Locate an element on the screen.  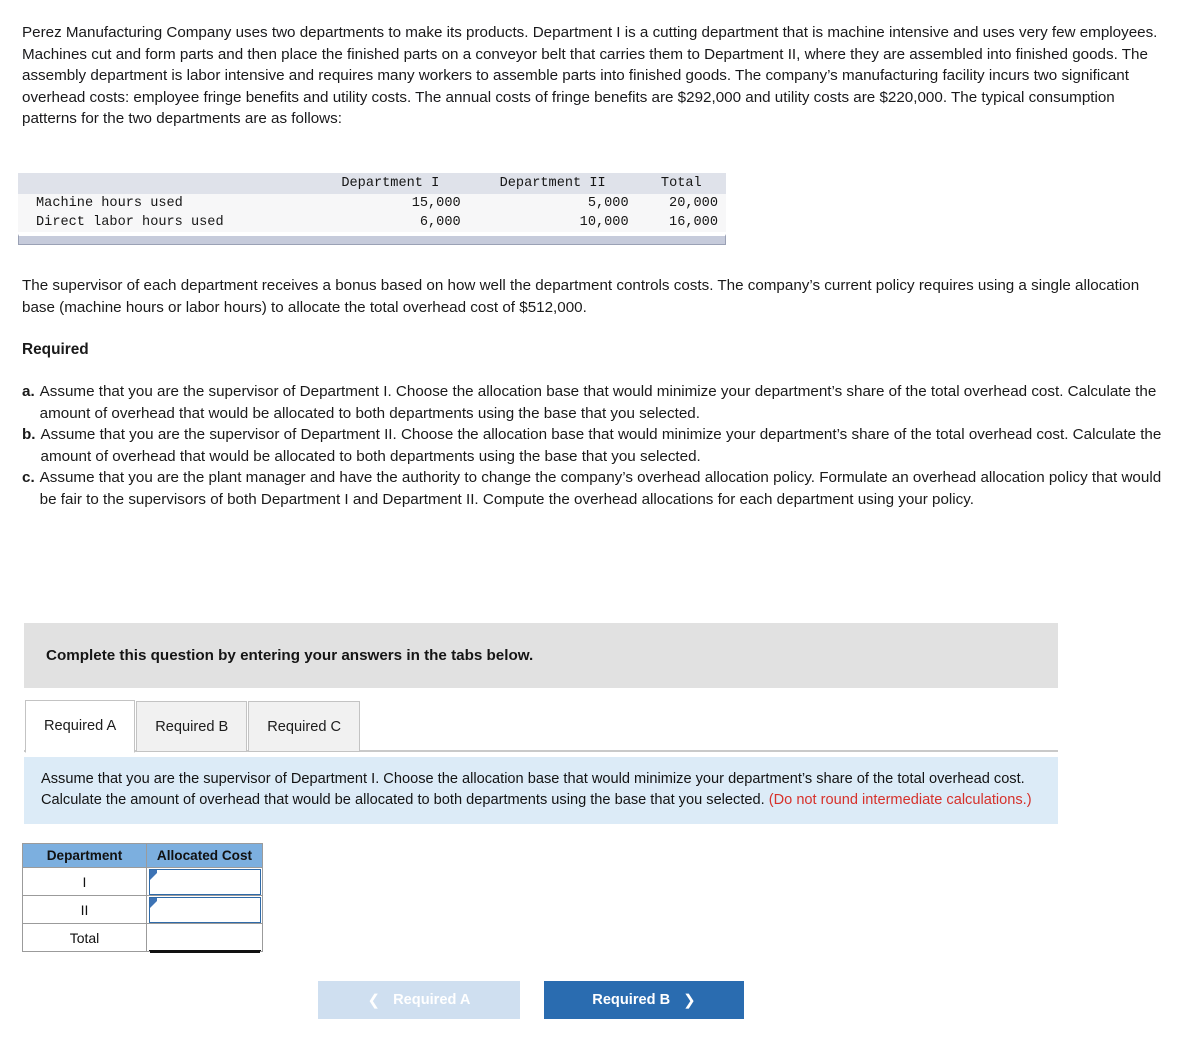
required-item-c-marker: c. is located at coordinates (28, 477).